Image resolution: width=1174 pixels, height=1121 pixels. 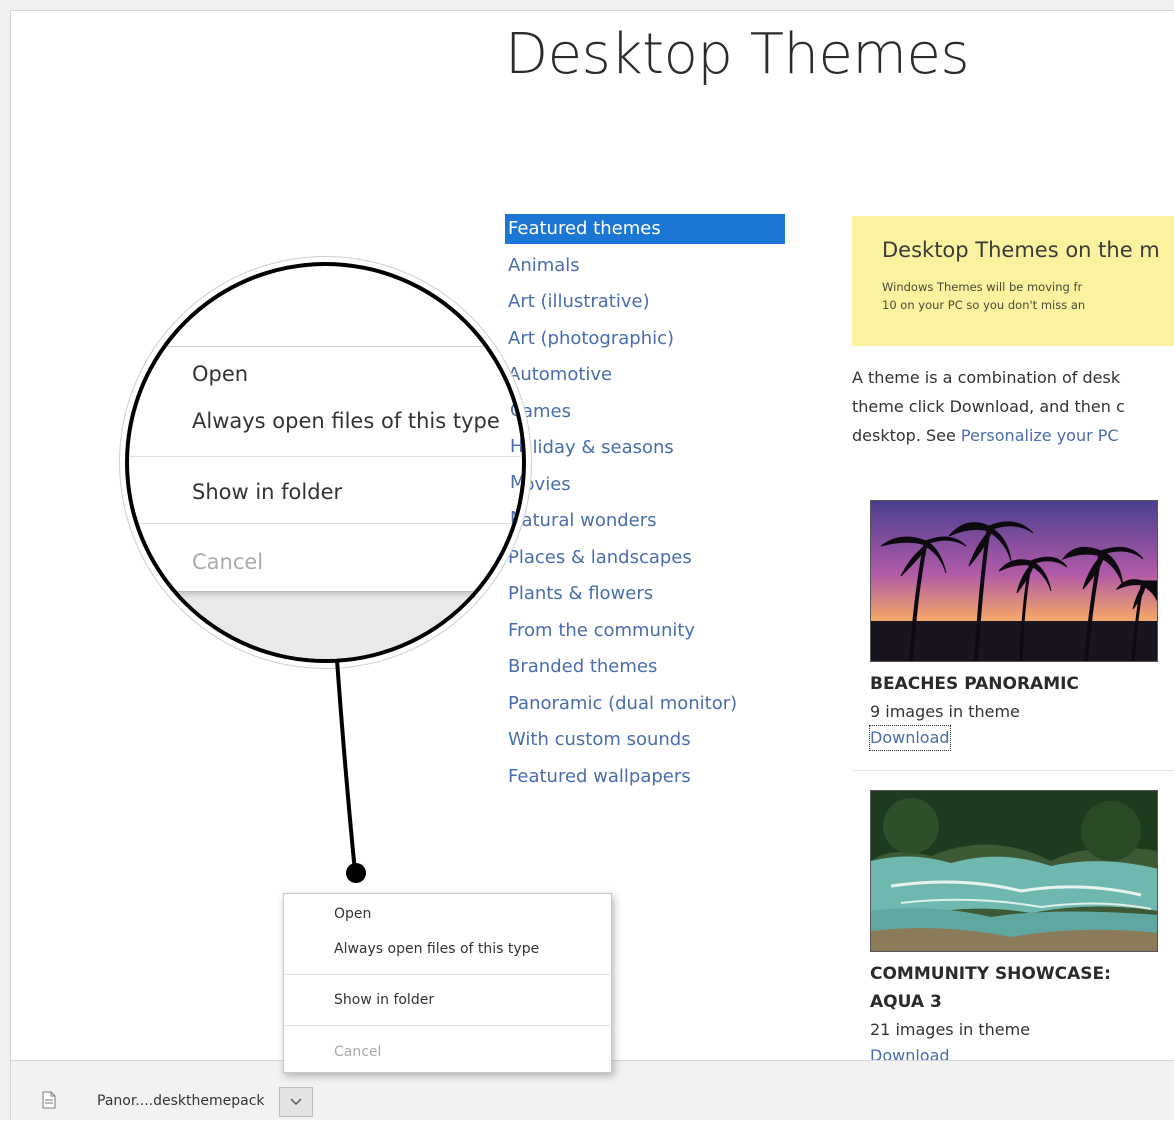 I want to click on nav-item-animals: Animals, so click(x=645, y=269).